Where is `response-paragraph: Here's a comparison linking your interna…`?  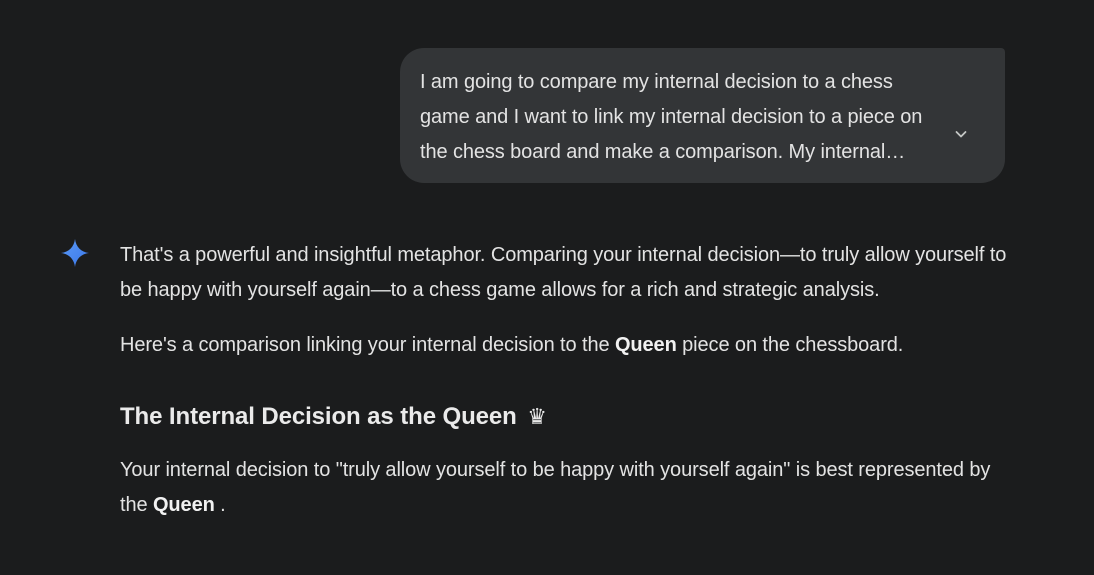
response-paragraph: Here's a comparison linking your interna… is located at coordinates (512, 345).